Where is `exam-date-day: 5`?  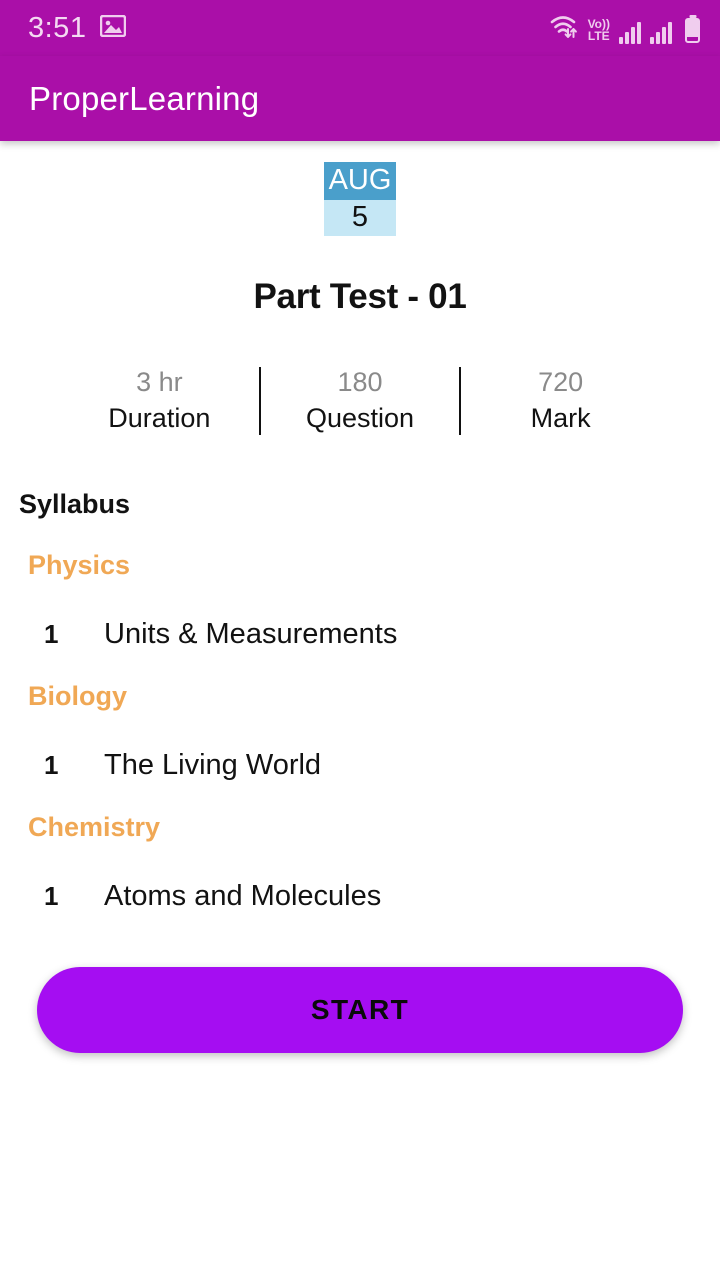
exam-date-day: 5 is located at coordinates (360, 218).